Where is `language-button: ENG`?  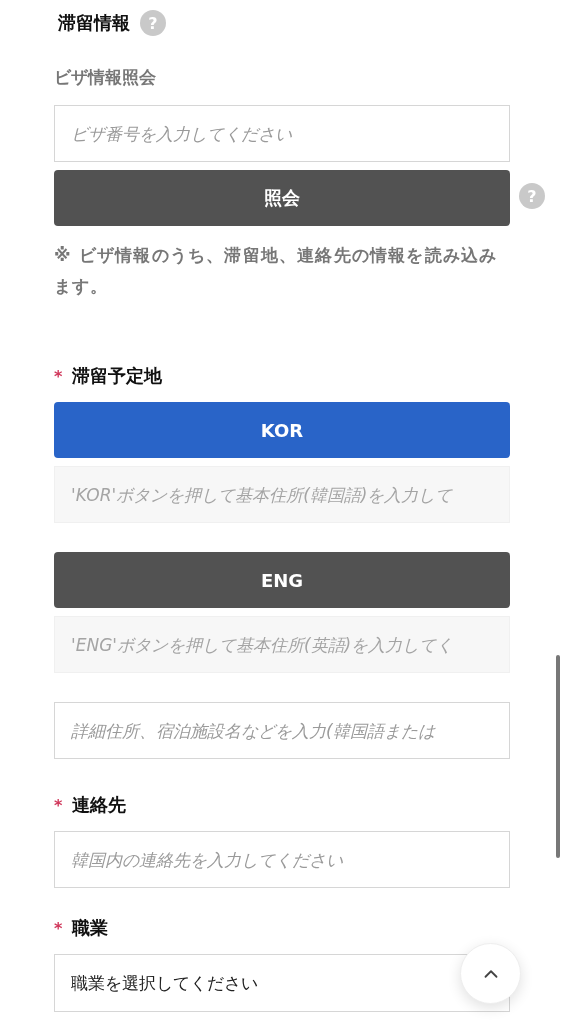 language-button: ENG is located at coordinates (282, 580).